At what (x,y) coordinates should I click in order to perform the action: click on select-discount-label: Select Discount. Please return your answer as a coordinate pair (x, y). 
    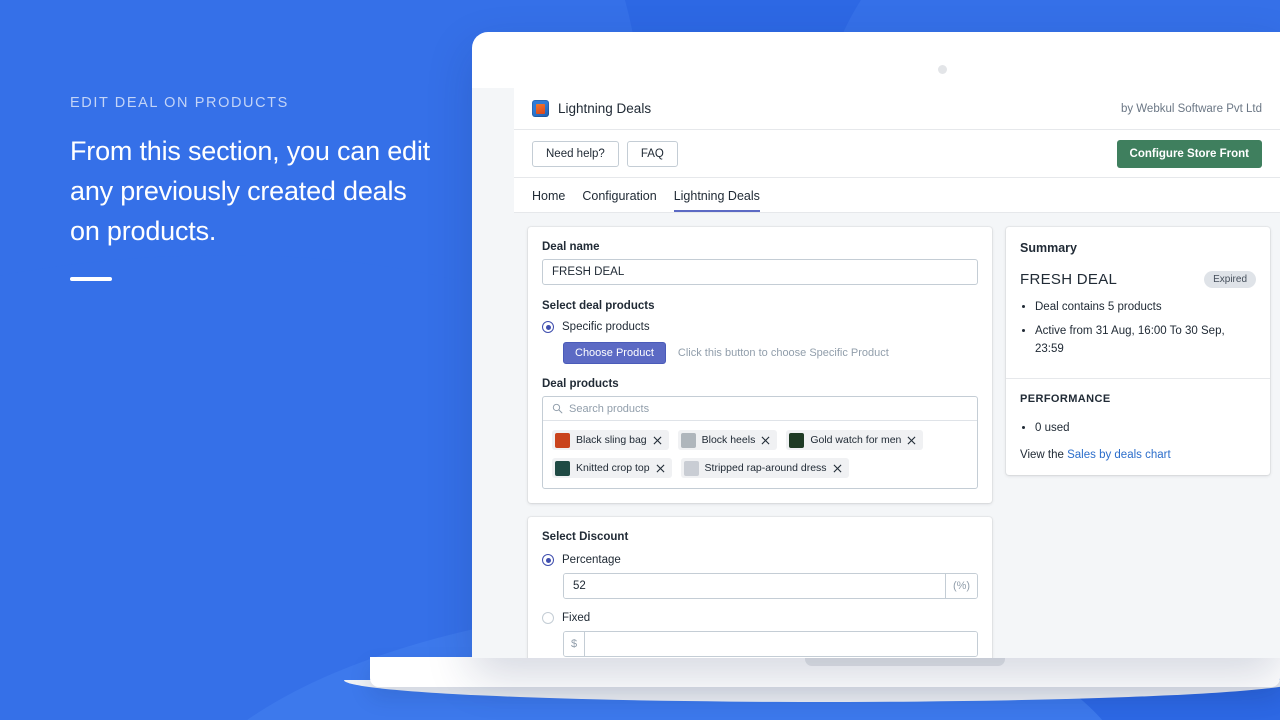
    Looking at the image, I should click on (585, 537).